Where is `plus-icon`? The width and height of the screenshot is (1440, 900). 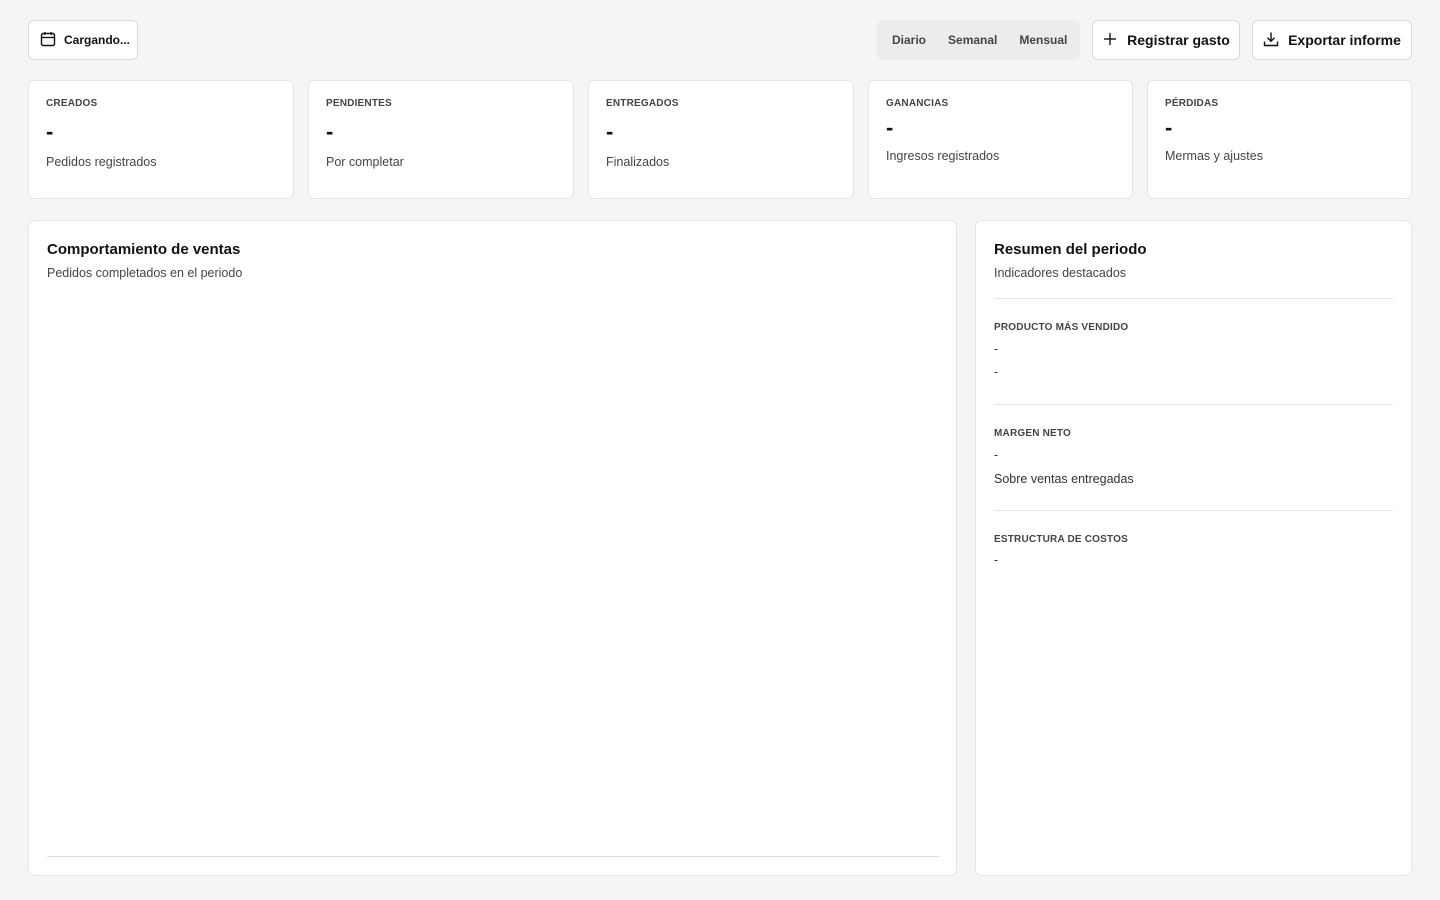
plus-icon is located at coordinates (1110, 40).